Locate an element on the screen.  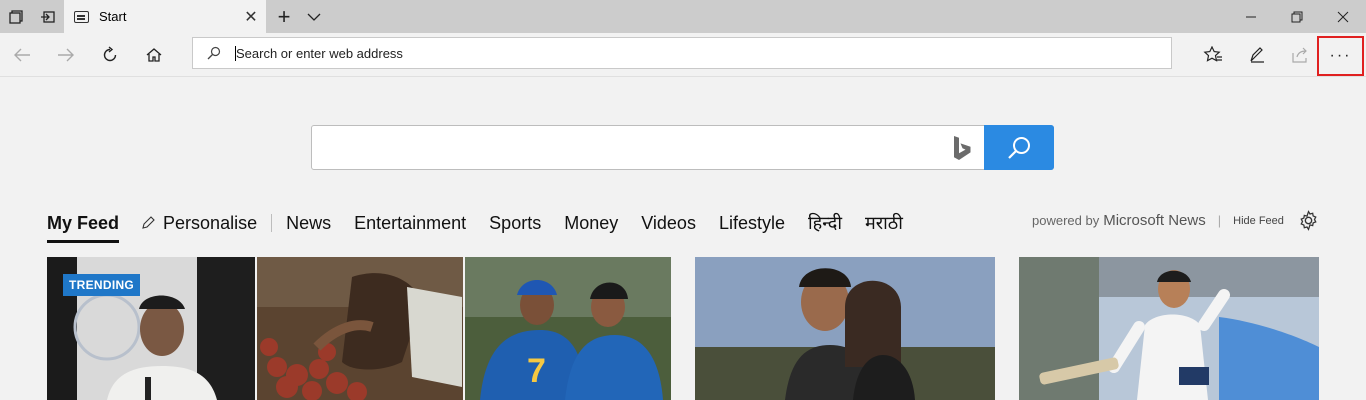
tab-personalise: Personalise is located at coordinates (199, 223).